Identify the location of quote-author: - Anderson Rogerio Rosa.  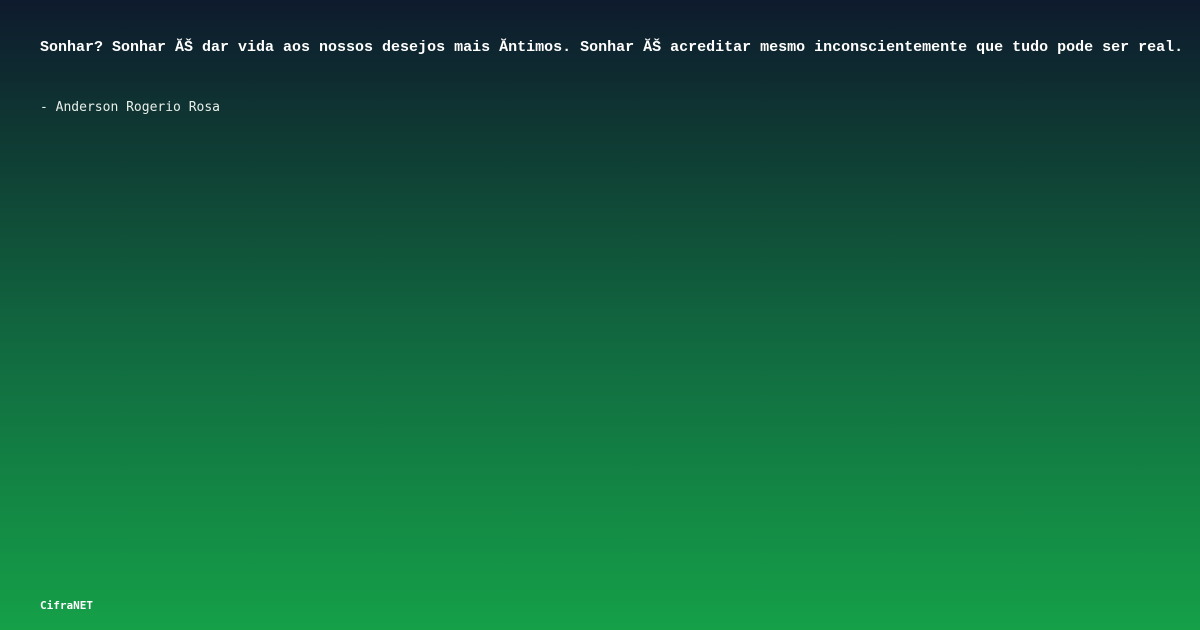
(130, 107).